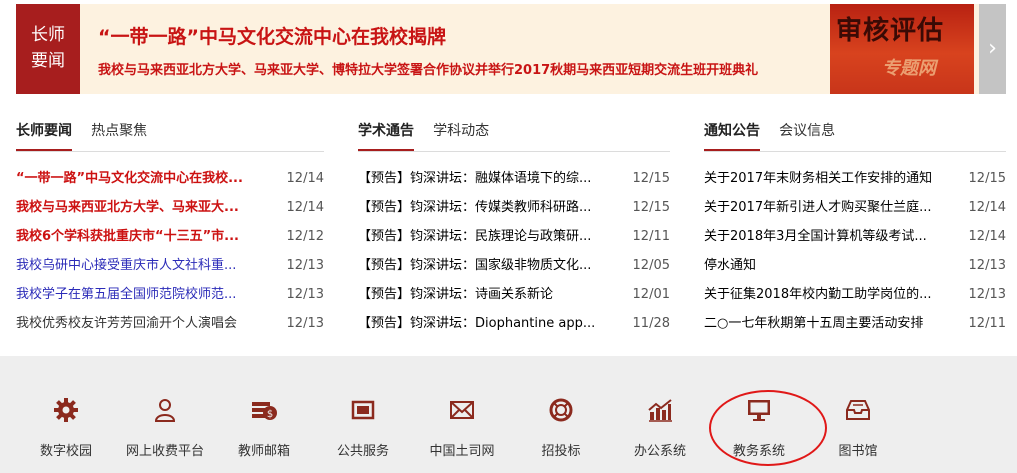  What do you see at coordinates (759, 427) in the screenshot?
I see `quicklink-academic-affairs: 教务系统` at bounding box center [759, 427].